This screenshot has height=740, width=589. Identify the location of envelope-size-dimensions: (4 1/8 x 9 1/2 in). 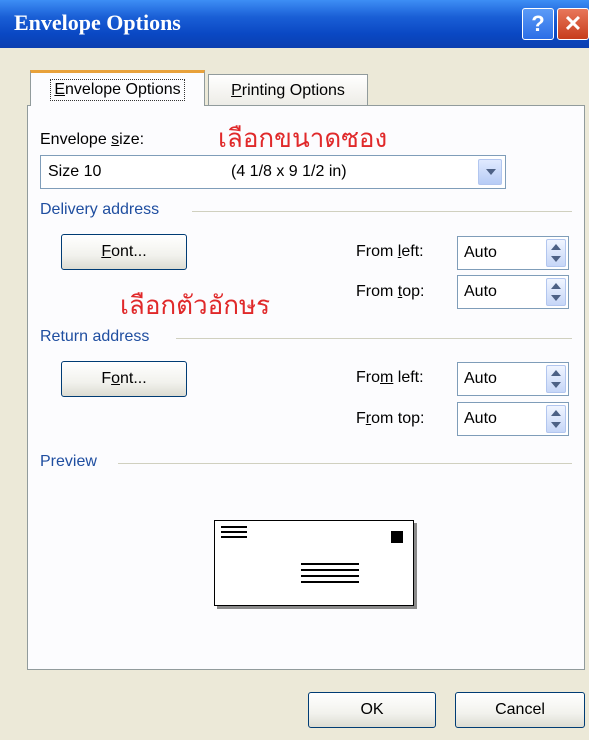
(289, 171).